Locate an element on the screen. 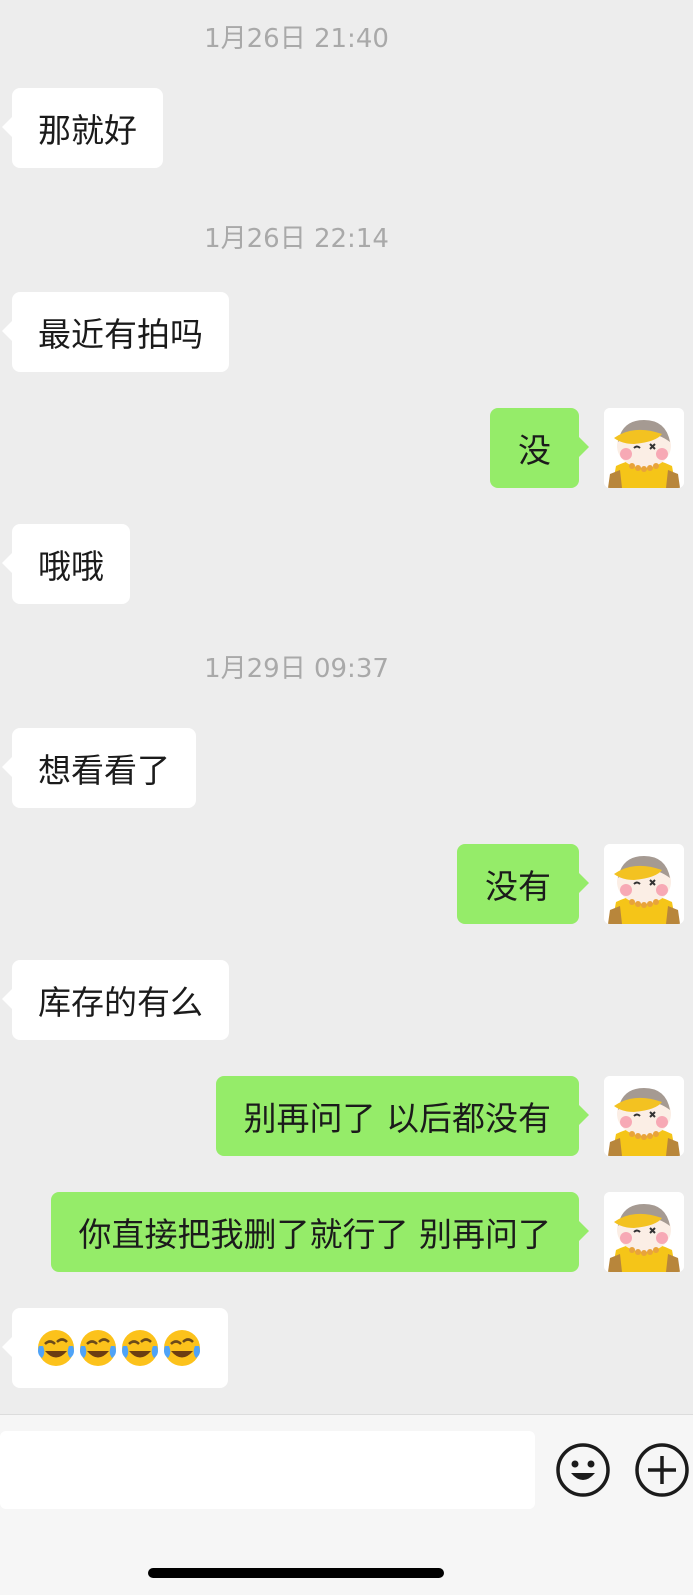 The image size is (693, 1595). message-text: 想看看了 is located at coordinates (104, 770).